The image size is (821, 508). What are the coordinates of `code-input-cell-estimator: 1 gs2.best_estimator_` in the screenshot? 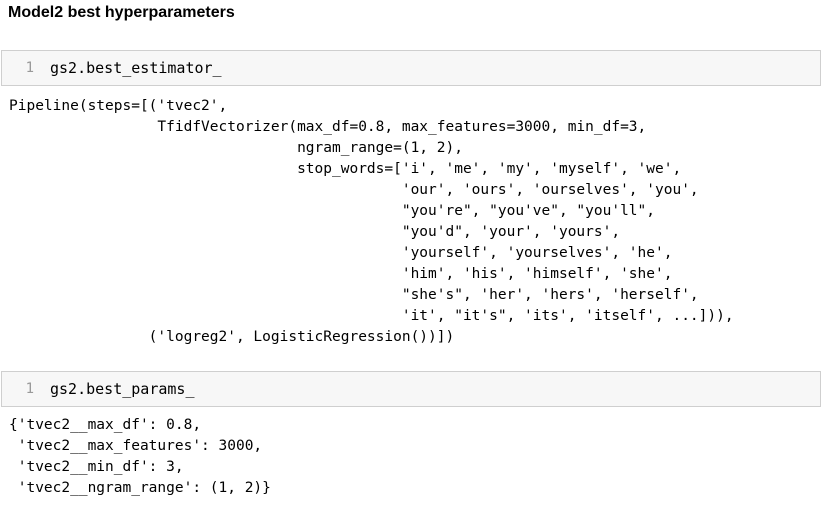 It's located at (411, 68).